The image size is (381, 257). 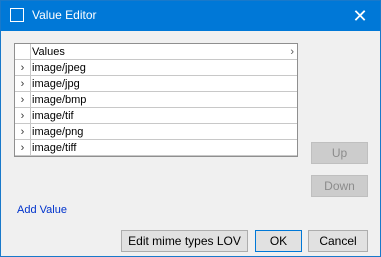 What do you see at coordinates (190, 16) in the screenshot?
I see `title-bar: Value Editor ✕` at bounding box center [190, 16].